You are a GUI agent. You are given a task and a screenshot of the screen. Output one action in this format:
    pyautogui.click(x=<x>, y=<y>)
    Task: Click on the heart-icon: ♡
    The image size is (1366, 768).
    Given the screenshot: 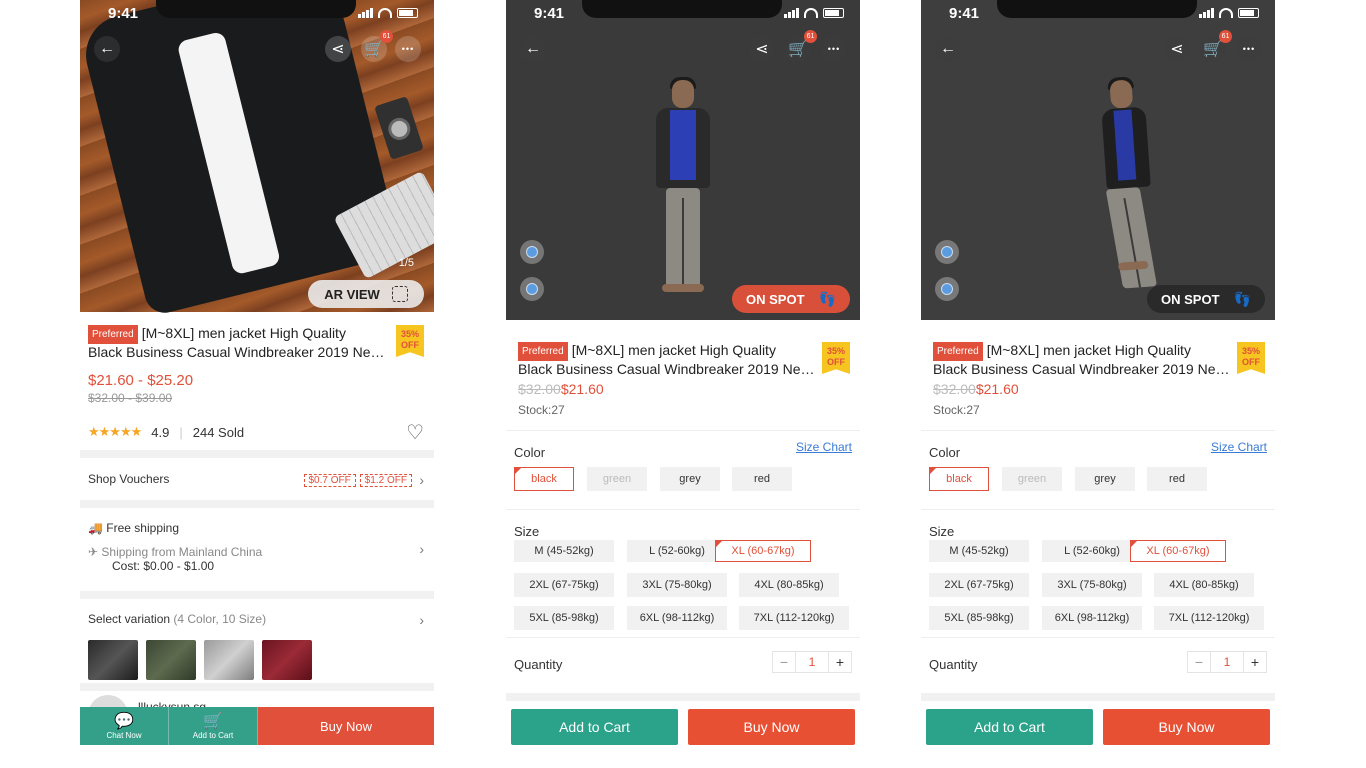 What is the action you would take?
    pyautogui.click(x=415, y=432)
    